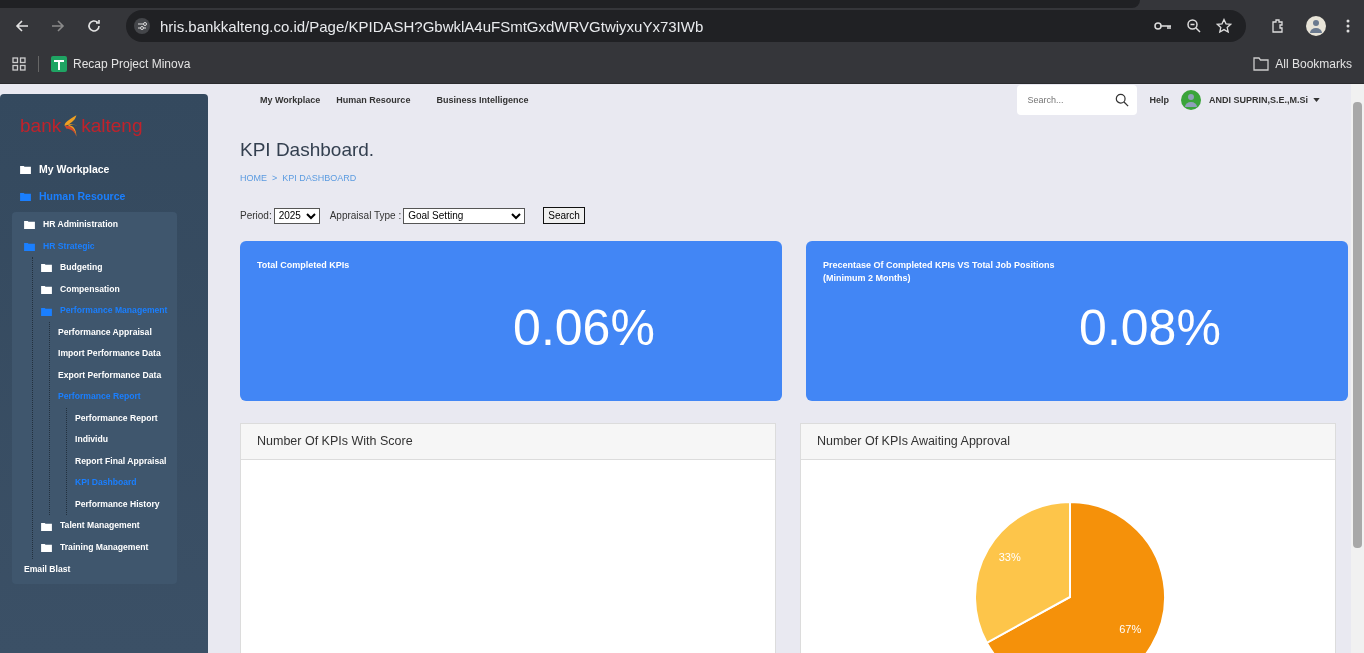  What do you see at coordinates (1348, 26) in the screenshot?
I see `menu-icon` at bounding box center [1348, 26].